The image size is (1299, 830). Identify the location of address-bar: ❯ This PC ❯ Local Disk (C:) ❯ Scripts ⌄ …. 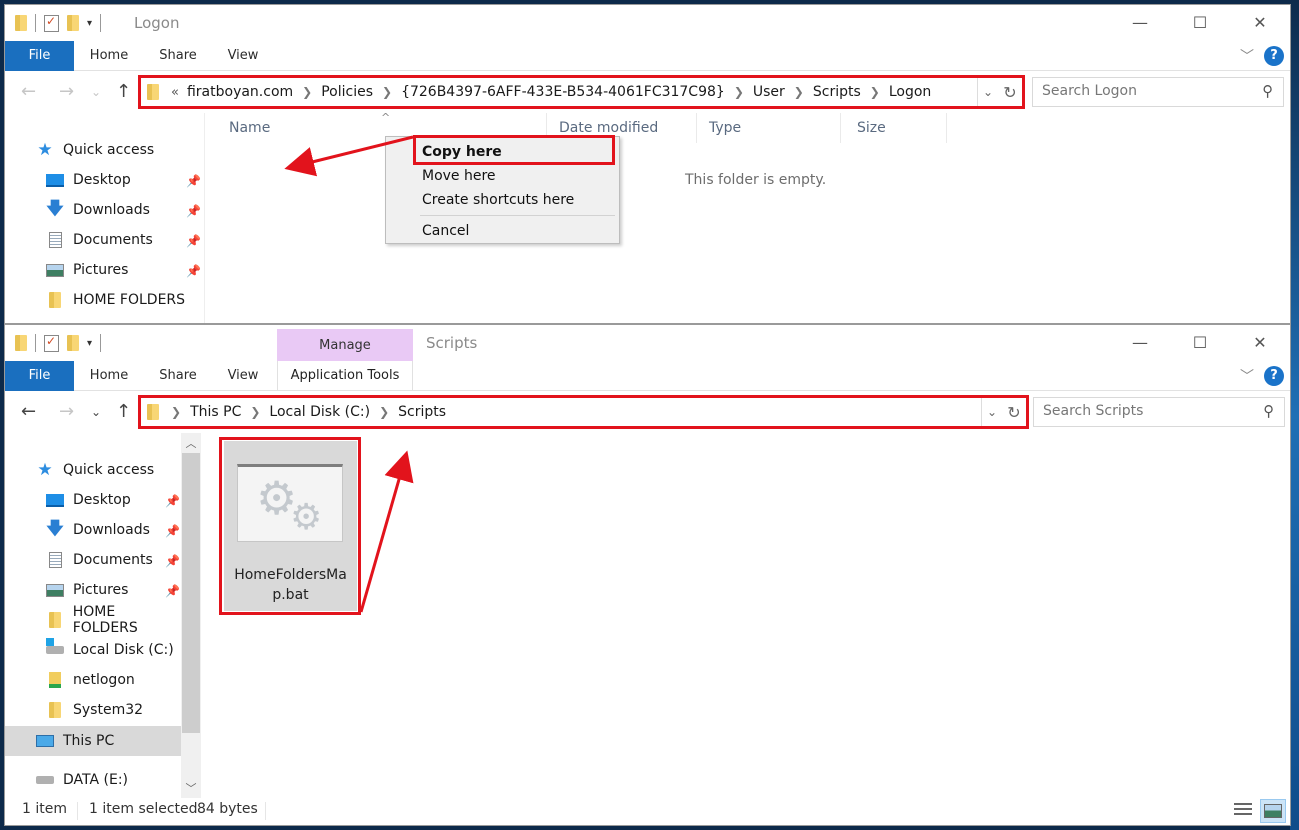
(583, 412).